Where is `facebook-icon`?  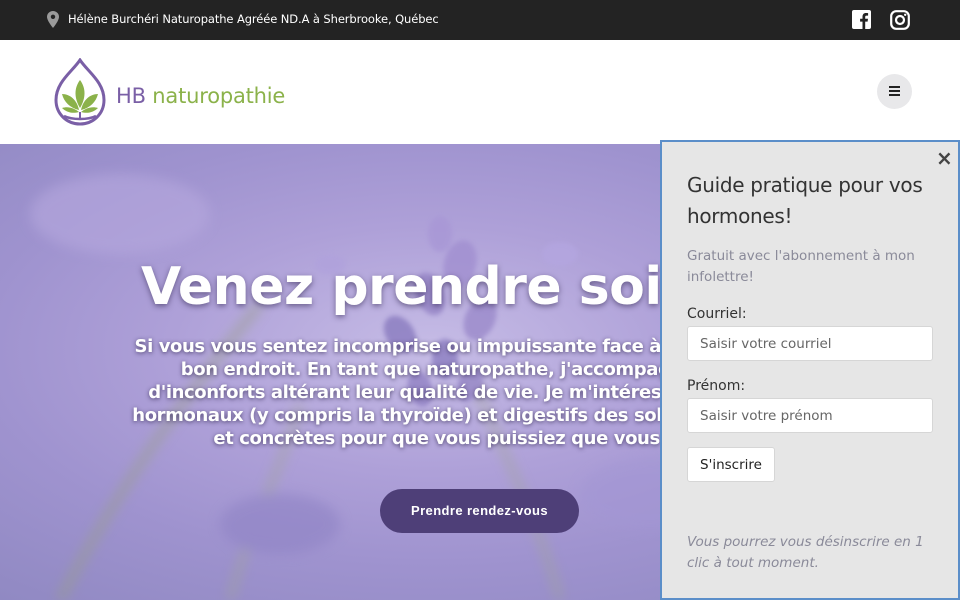
facebook-icon is located at coordinates (861, 19).